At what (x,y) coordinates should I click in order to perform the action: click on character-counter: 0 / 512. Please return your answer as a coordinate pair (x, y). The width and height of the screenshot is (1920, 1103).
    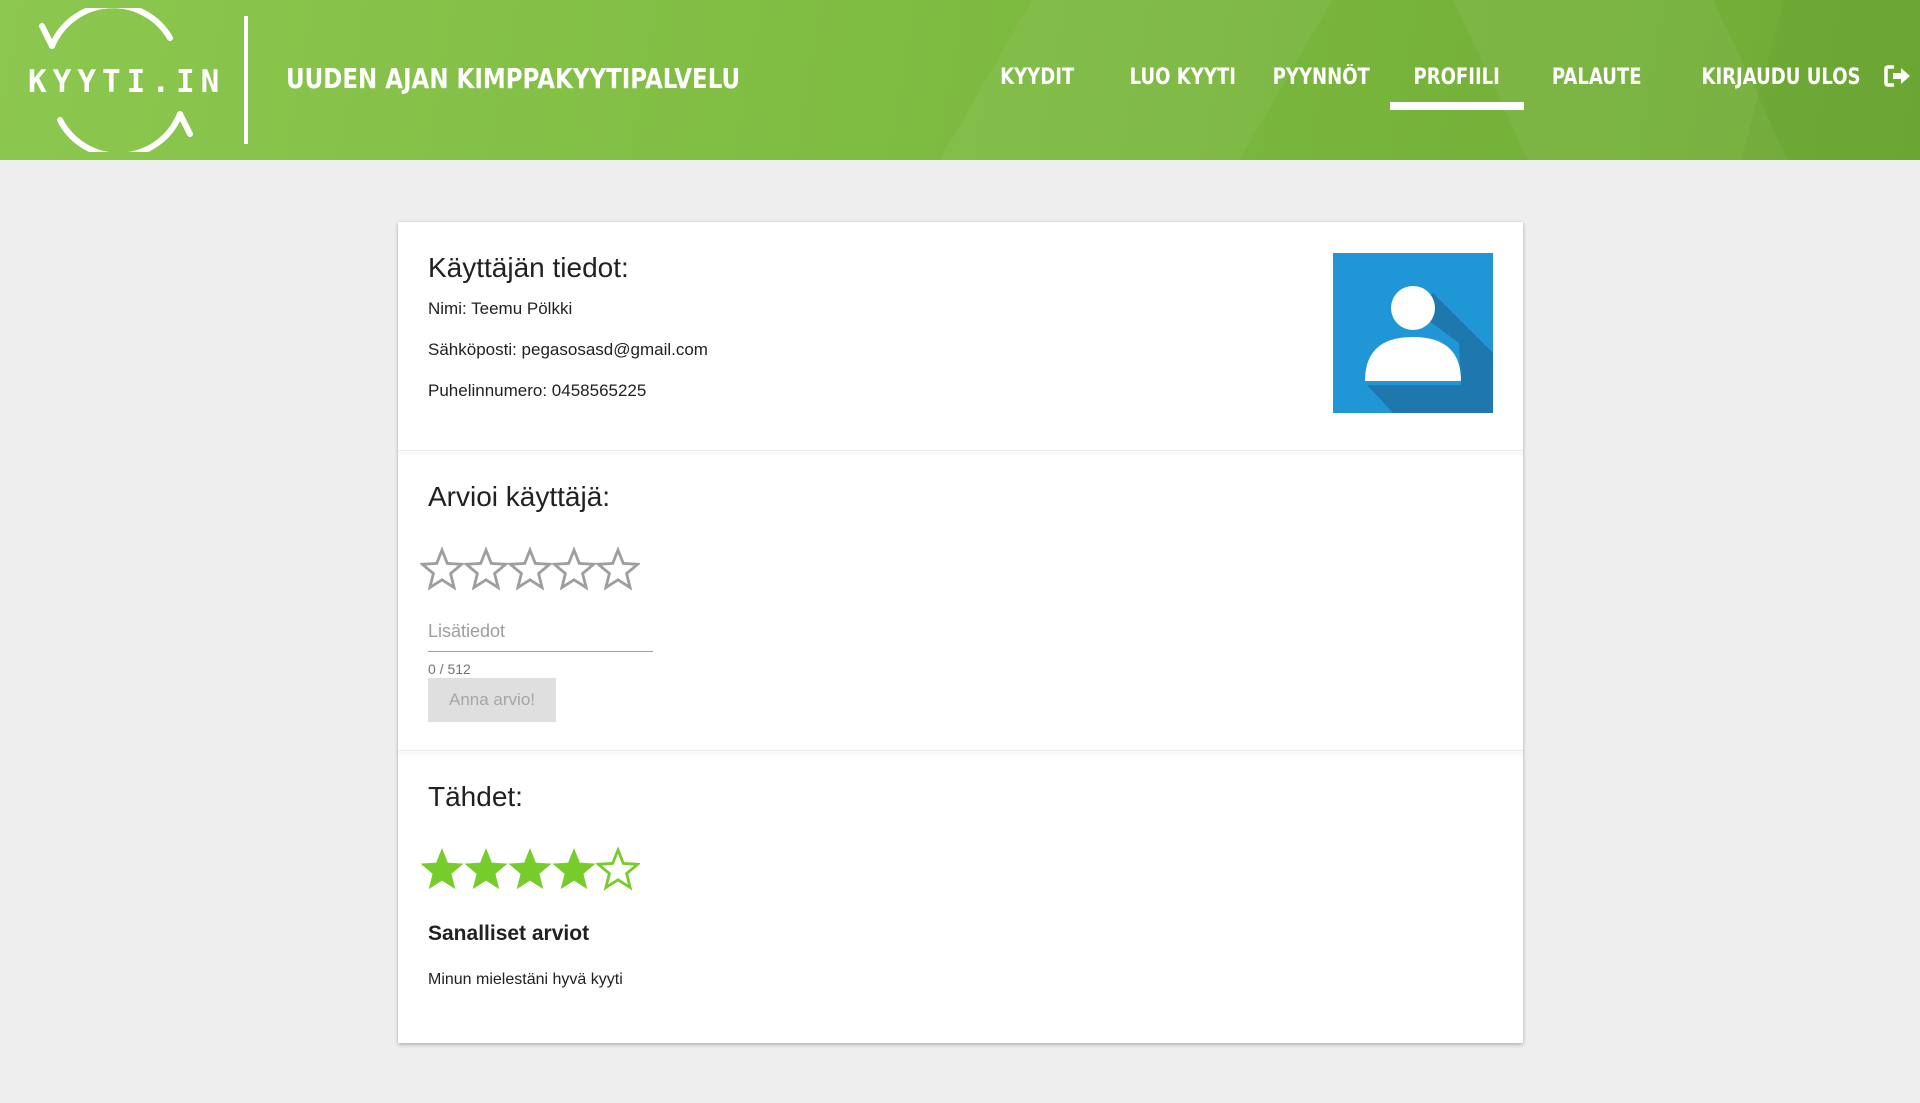
    Looking at the image, I should click on (449, 669).